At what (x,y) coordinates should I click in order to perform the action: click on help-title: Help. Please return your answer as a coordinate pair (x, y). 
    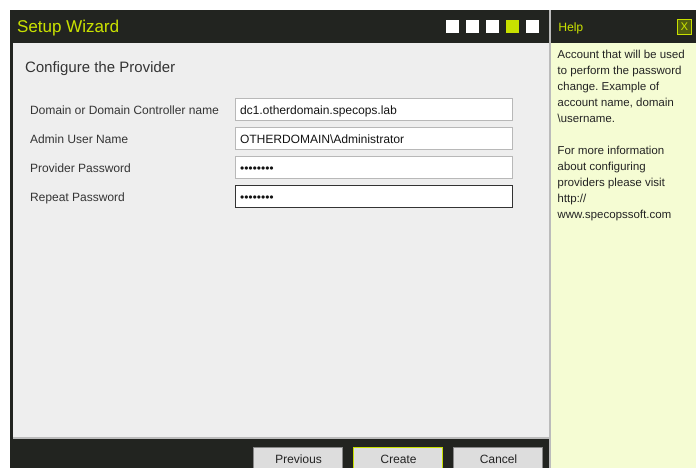
    Looking at the image, I should click on (571, 27).